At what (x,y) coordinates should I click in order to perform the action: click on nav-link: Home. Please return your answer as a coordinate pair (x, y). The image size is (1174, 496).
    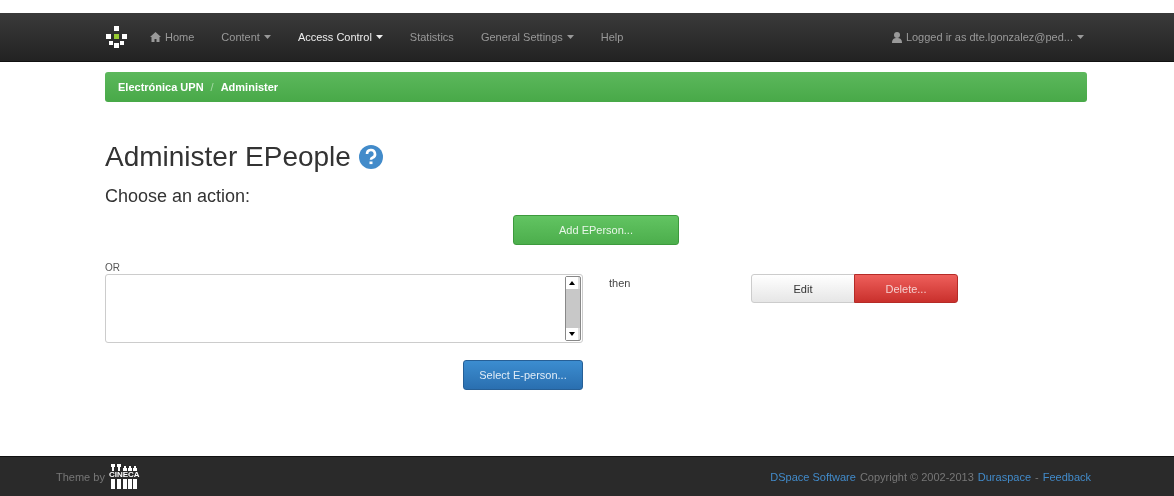
    Looking at the image, I should click on (172, 37).